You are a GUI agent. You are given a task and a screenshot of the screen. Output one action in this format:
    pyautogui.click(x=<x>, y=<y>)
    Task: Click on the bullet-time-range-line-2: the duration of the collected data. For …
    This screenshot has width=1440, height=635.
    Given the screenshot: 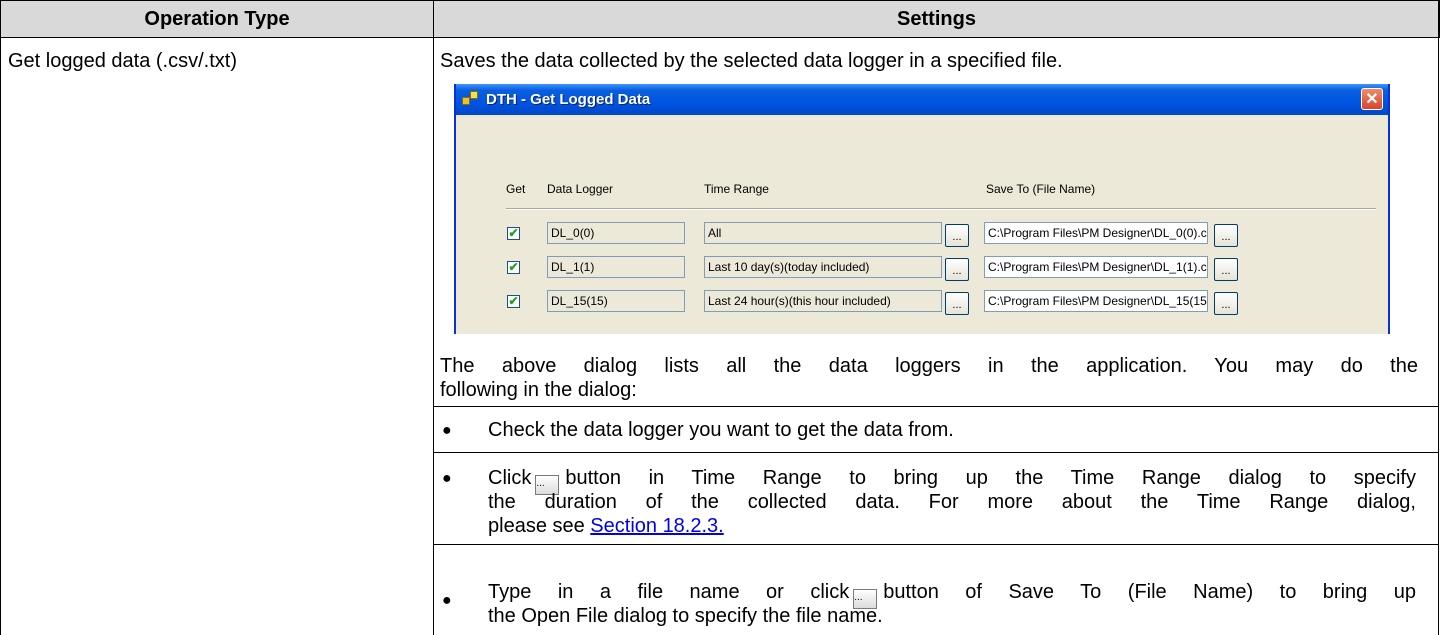 What is the action you would take?
    pyautogui.click(x=952, y=502)
    